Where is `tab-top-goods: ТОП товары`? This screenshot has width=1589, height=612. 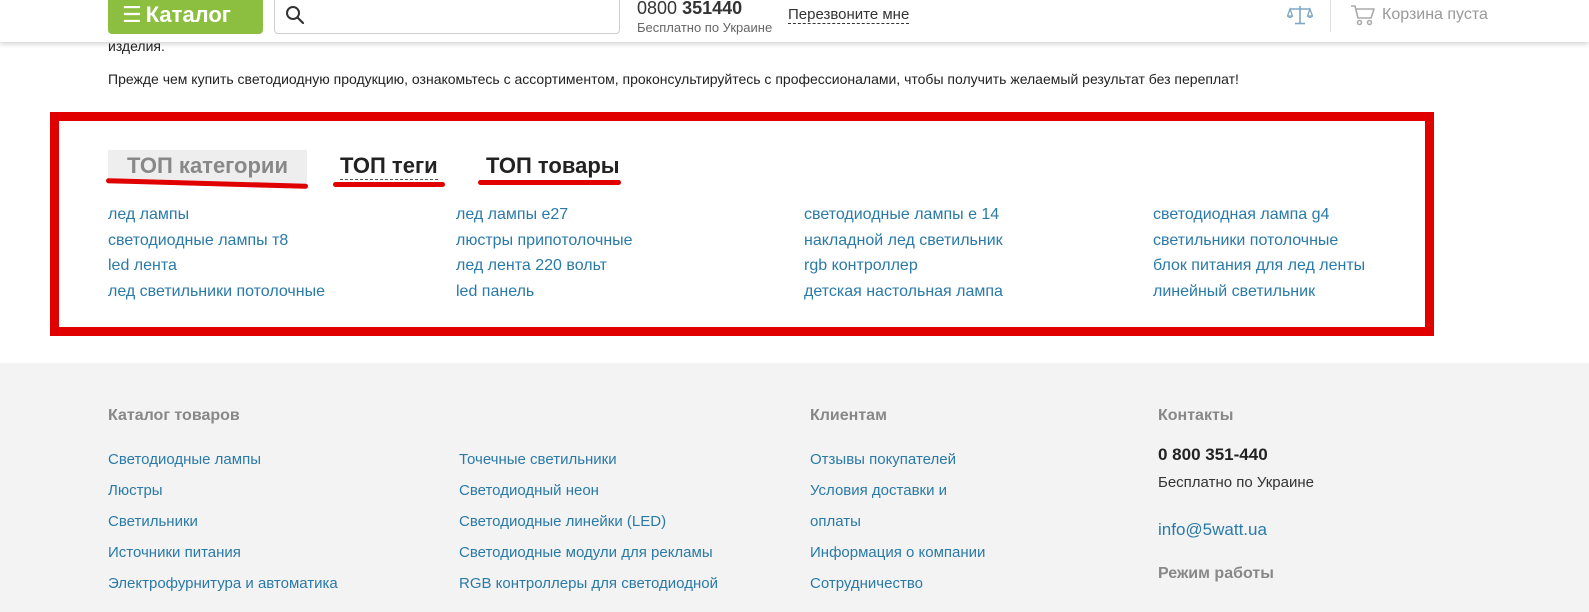 tab-top-goods: ТОП товары is located at coordinates (553, 166).